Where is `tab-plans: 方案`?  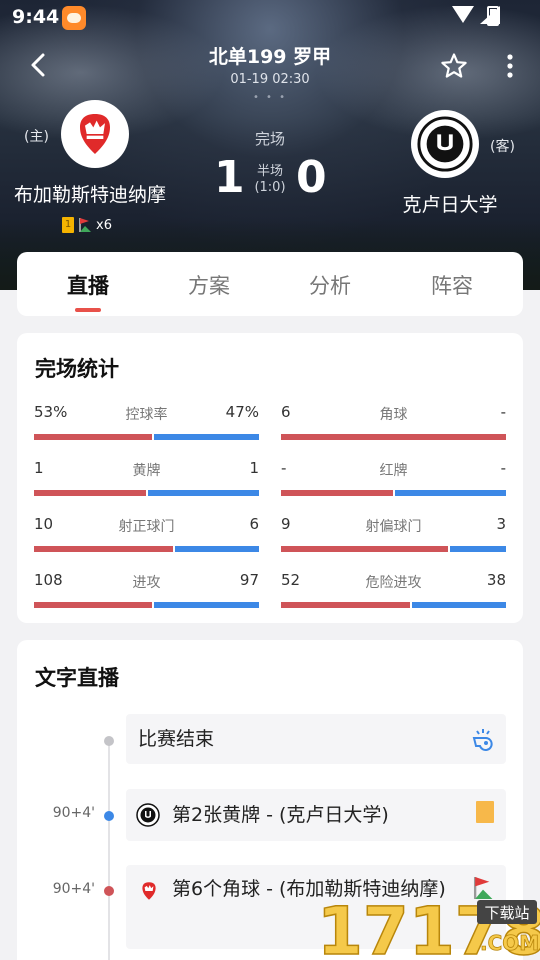
tab-plans: 方案 is located at coordinates (209, 285).